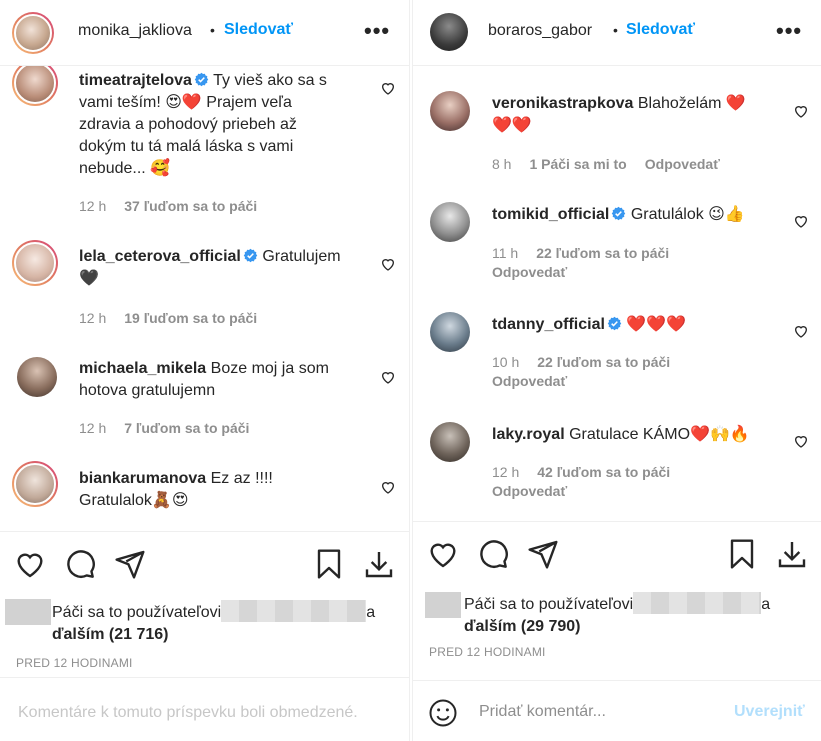  What do you see at coordinates (160, 256) in the screenshot?
I see `commenter-username: lela_ceterova_official` at bounding box center [160, 256].